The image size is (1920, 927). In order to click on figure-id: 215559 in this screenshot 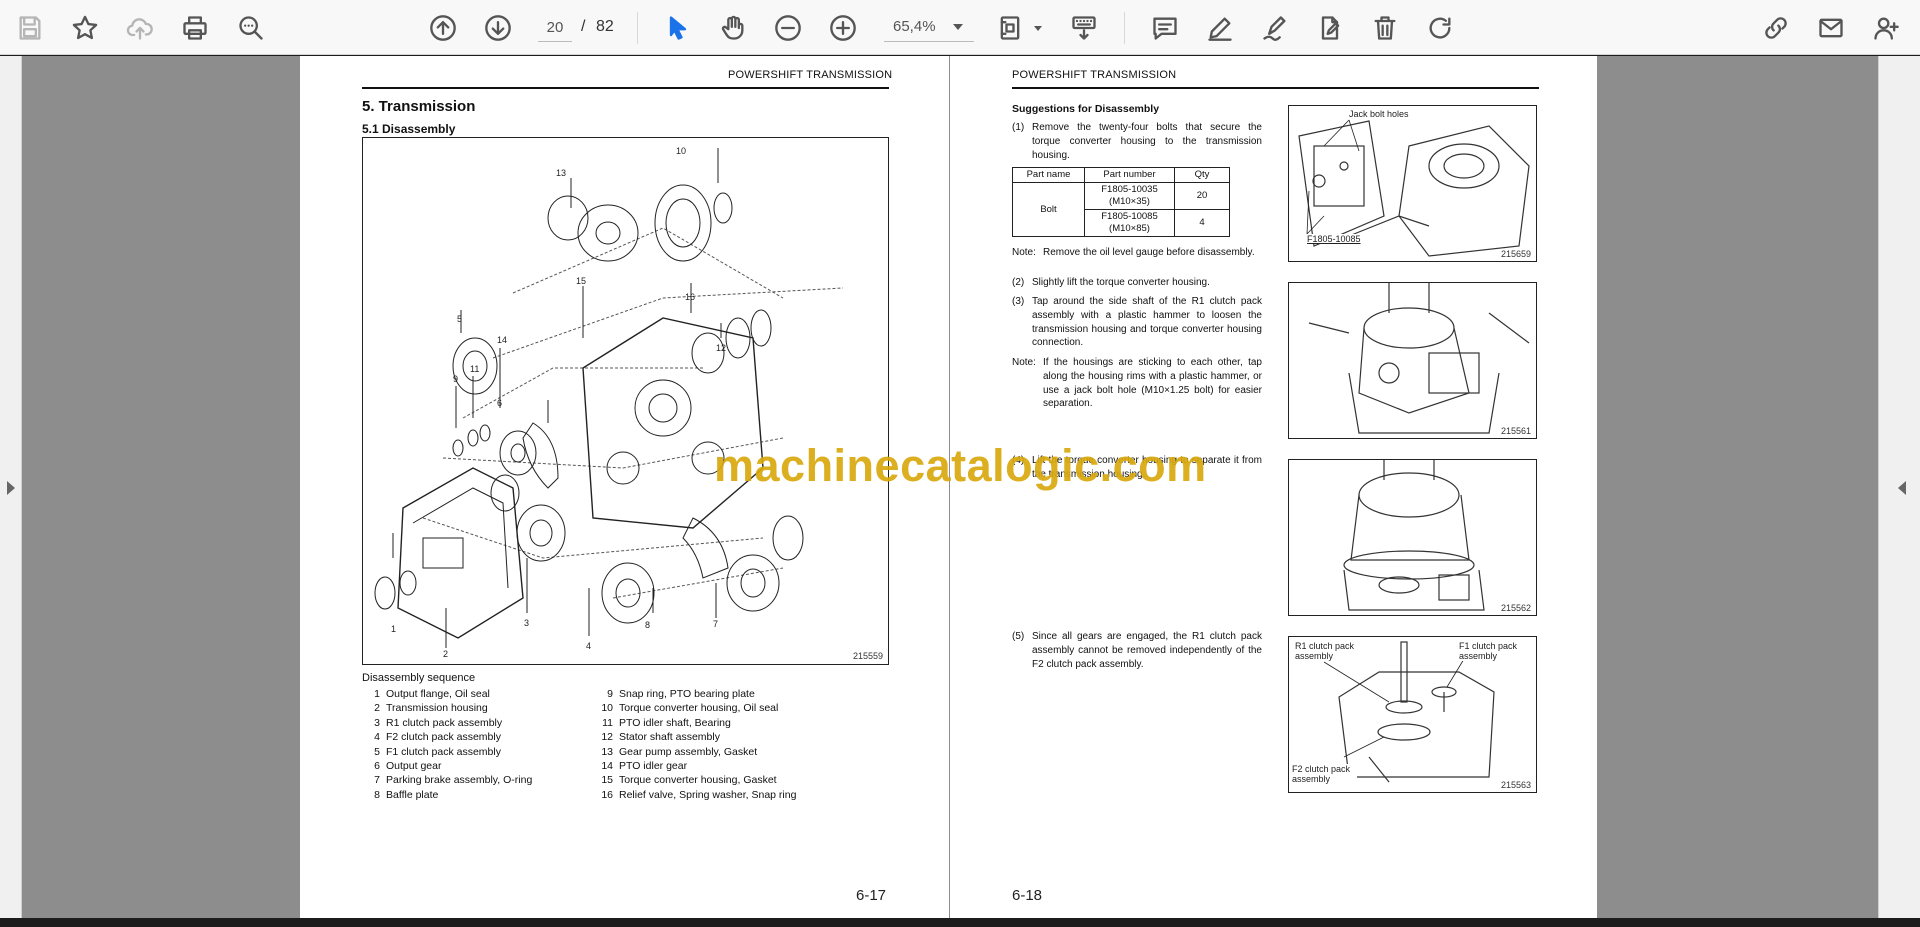, I will do `click(868, 656)`.